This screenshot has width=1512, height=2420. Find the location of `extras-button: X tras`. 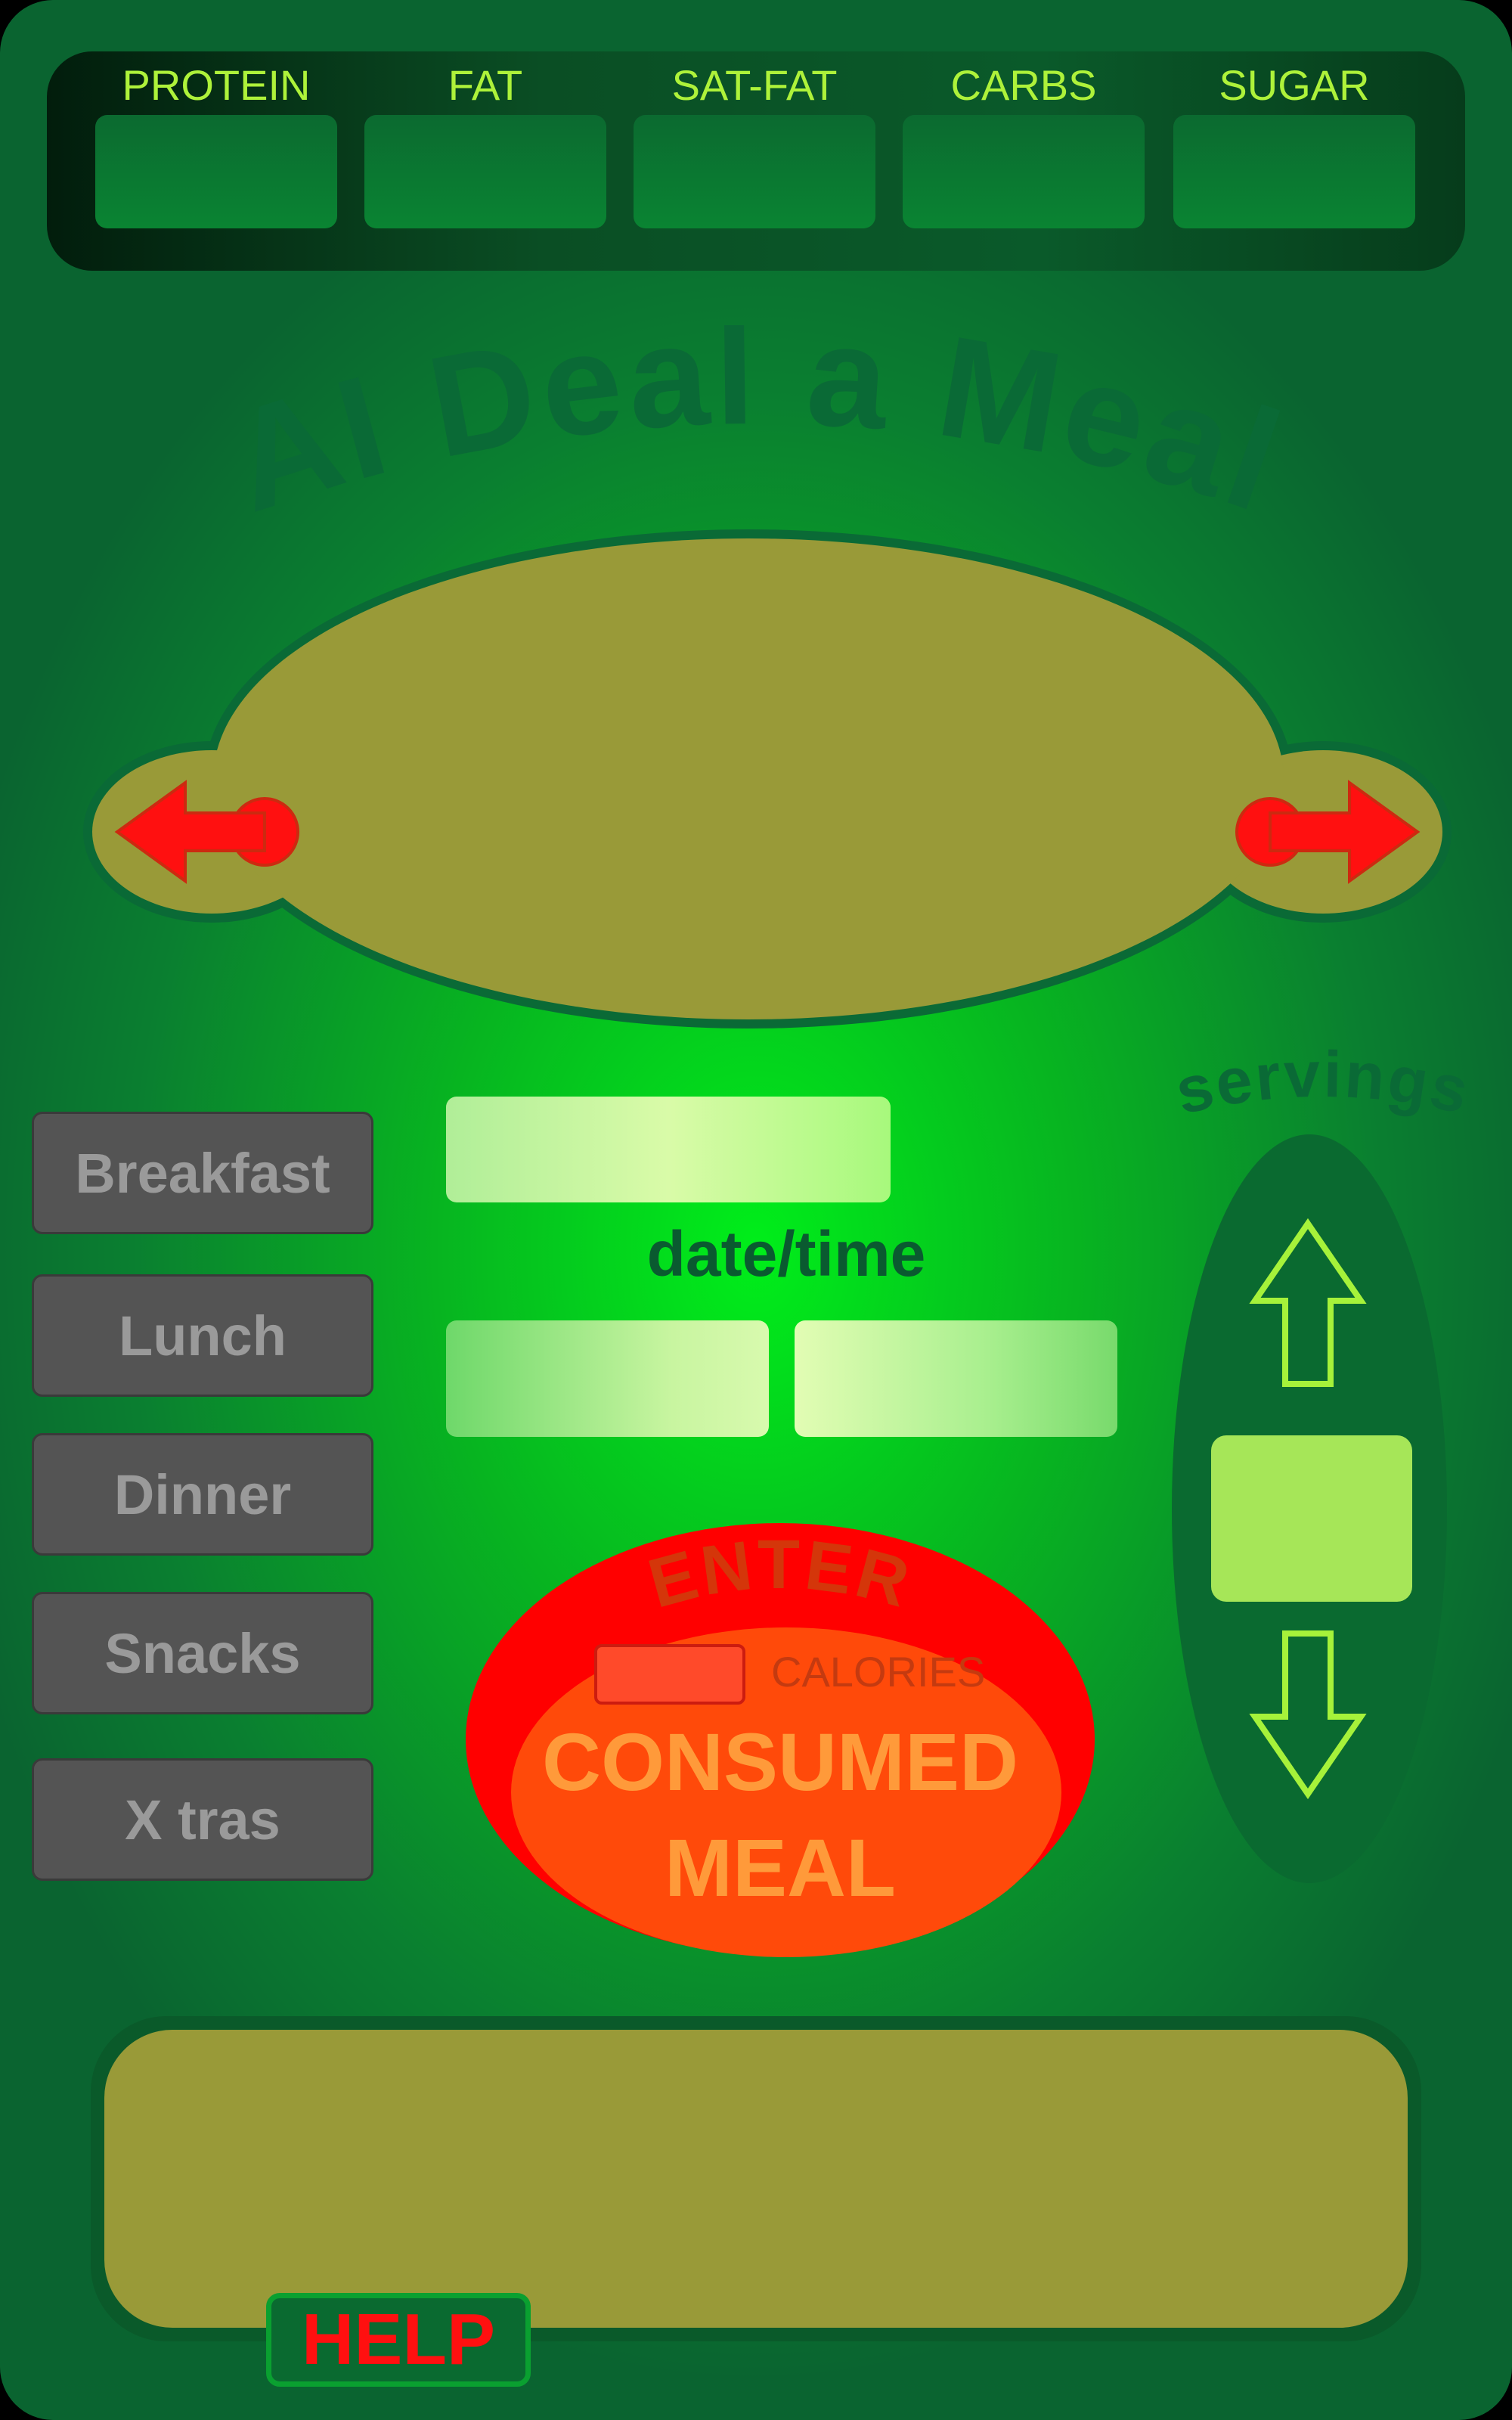

extras-button: X tras is located at coordinates (203, 1819).